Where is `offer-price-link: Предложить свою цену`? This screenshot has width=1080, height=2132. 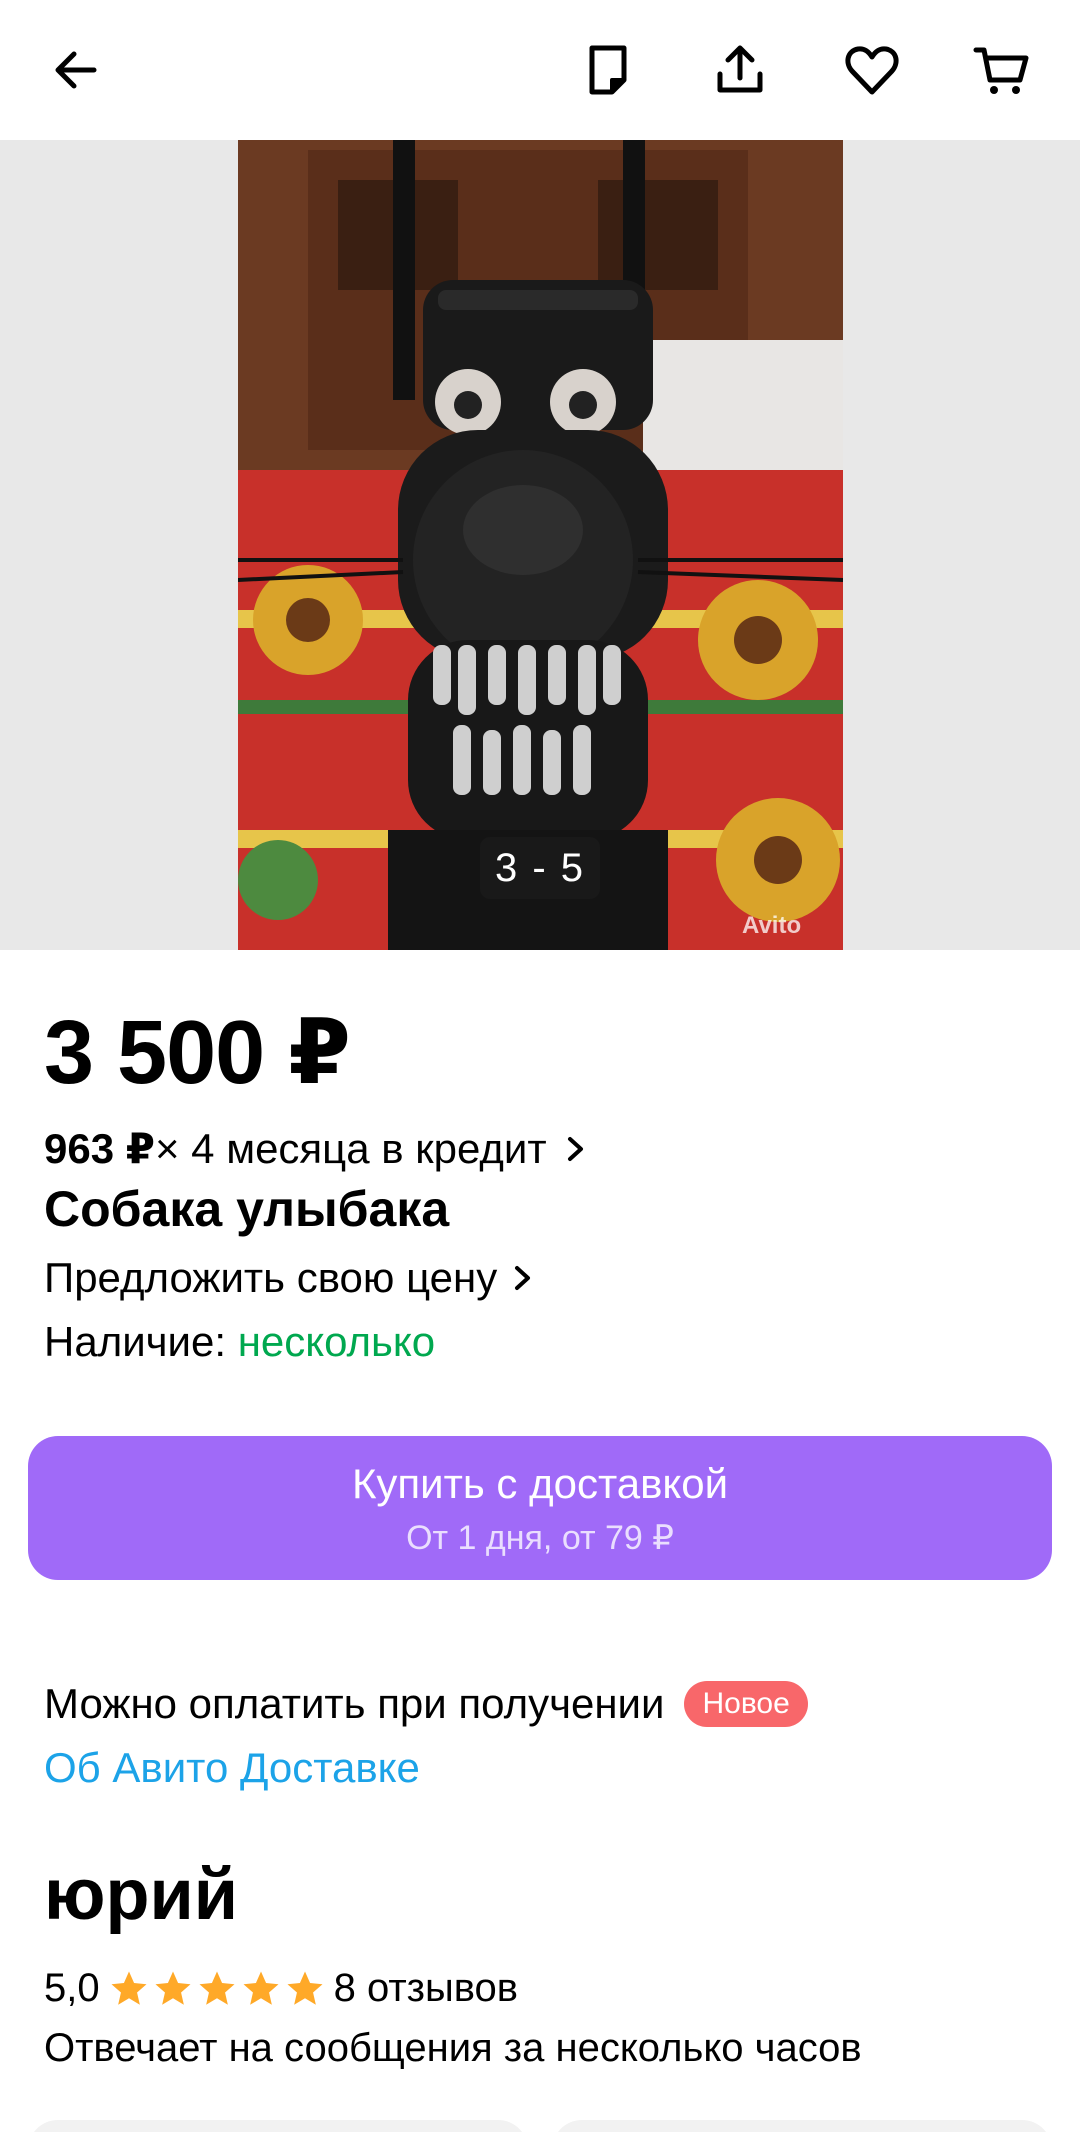
offer-price-link: Предложить свою цену is located at coordinates (290, 1278).